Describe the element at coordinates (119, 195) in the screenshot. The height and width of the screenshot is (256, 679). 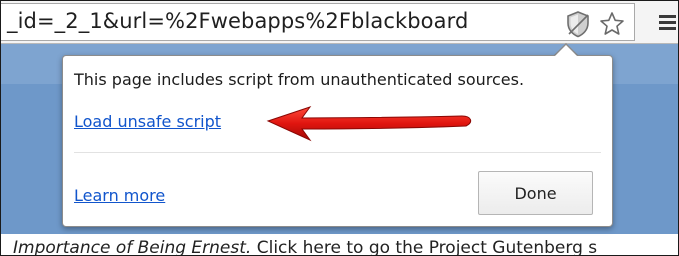
I see `learn-more-link: Learn more` at that location.